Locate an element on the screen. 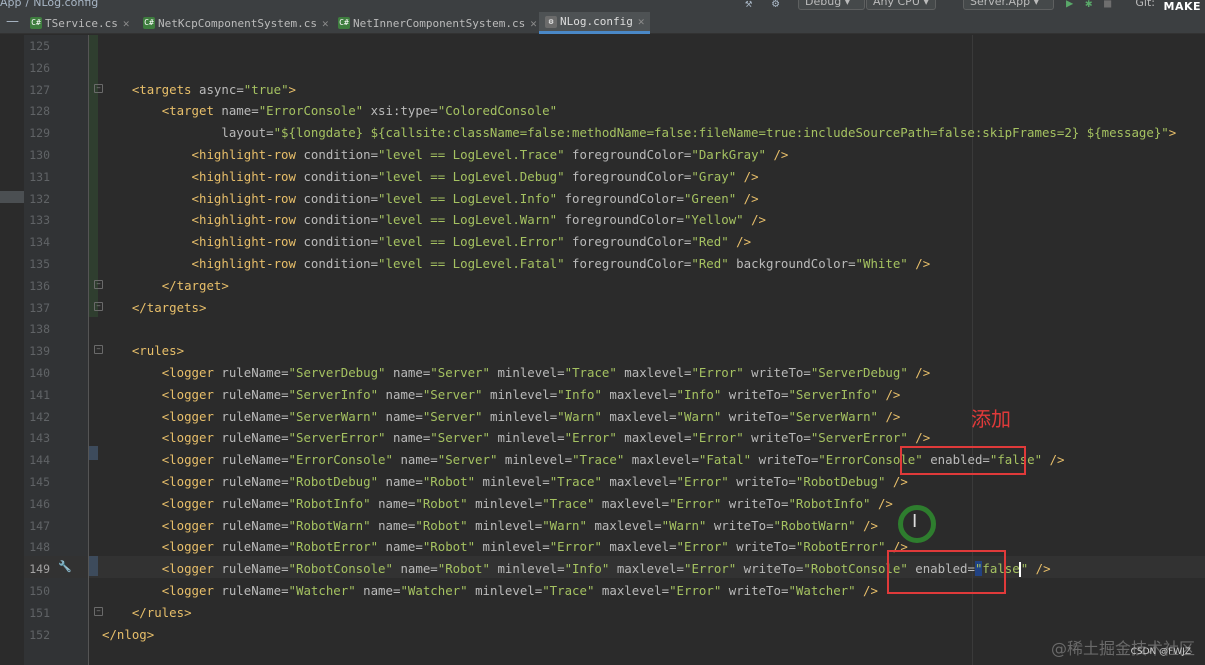  line-number: 130 is located at coordinates (37, 155).